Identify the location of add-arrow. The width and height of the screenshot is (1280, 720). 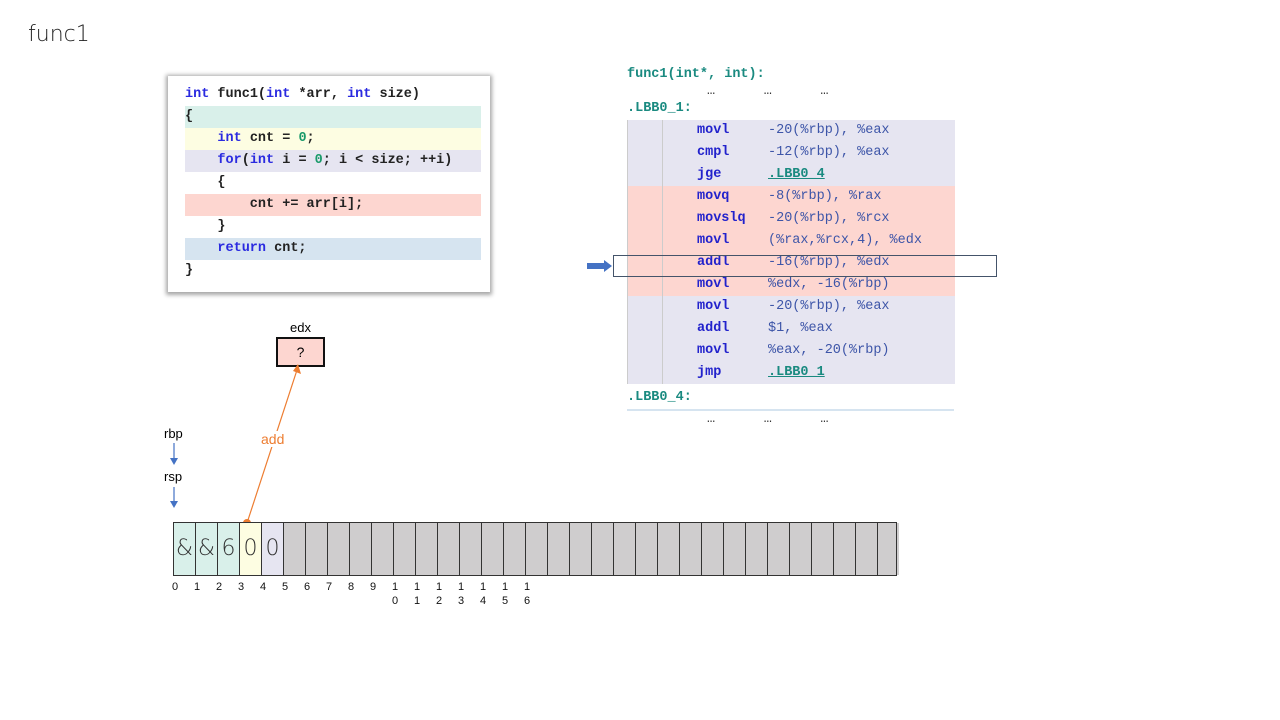
(235, 445).